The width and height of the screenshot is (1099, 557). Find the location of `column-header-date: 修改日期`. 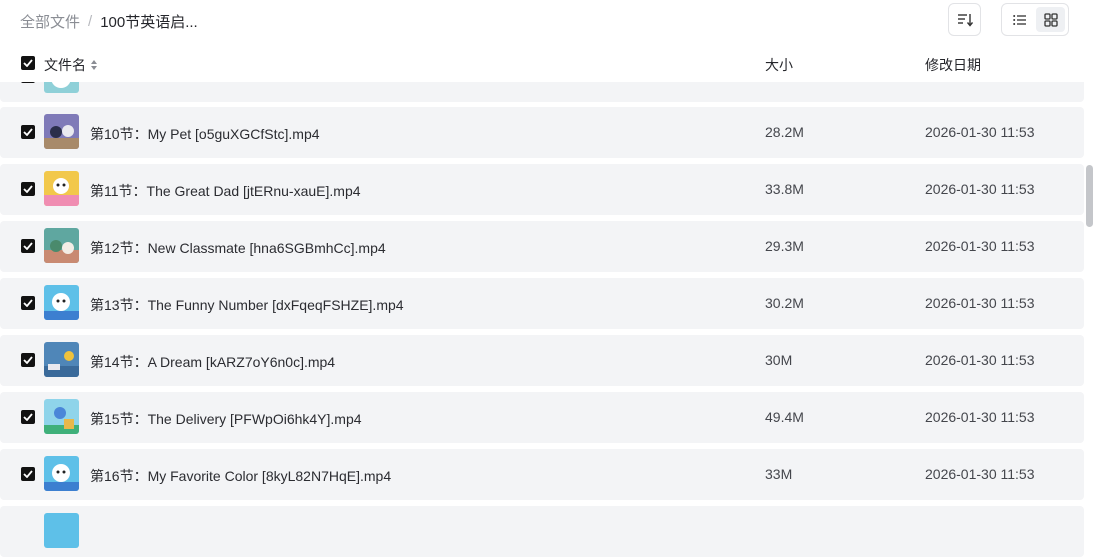

column-header-date: 修改日期 is located at coordinates (953, 65).